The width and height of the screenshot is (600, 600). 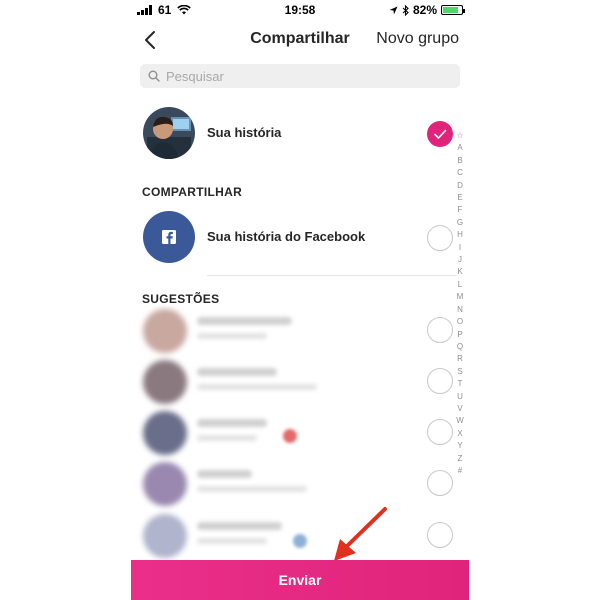 I want to click on alphabet-index-letter: P, so click(x=459, y=335).